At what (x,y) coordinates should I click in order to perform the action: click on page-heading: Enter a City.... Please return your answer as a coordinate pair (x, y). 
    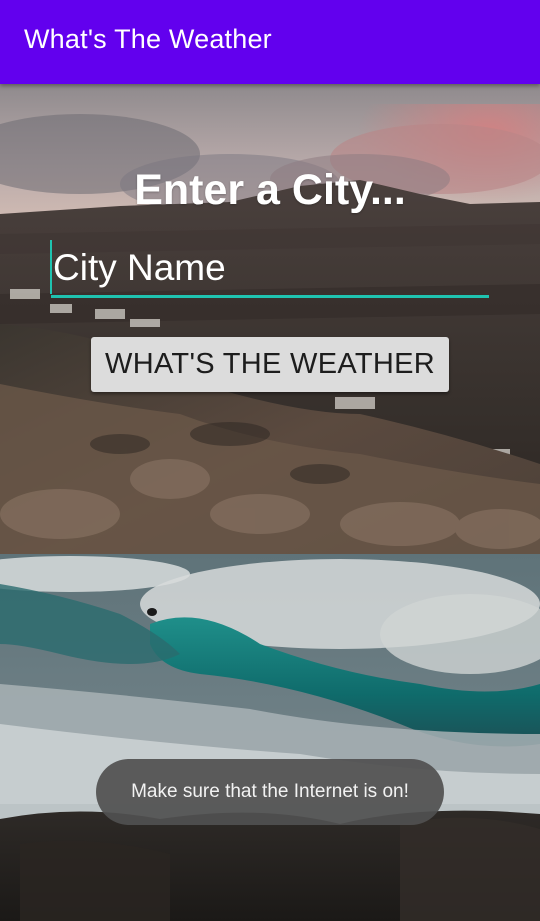
    Looking at the image, I should click on (270, 190).